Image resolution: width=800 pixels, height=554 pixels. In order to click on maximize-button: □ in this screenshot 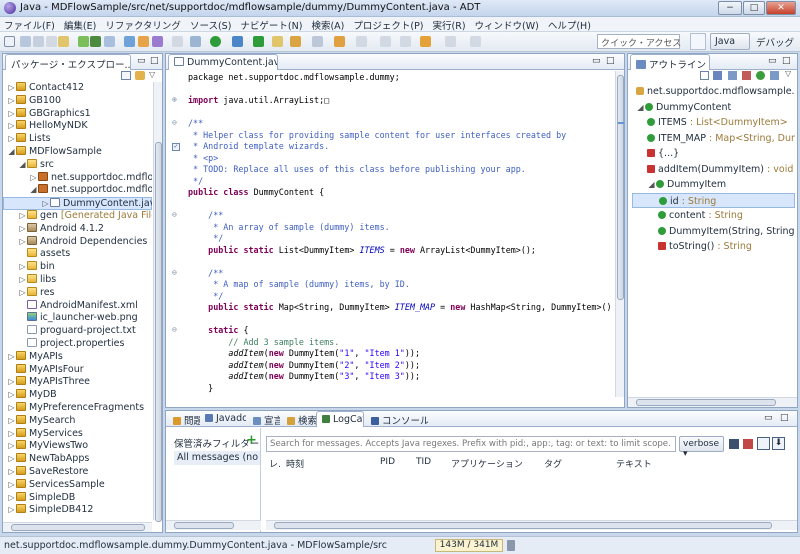, I will do `click(754, 8)`.